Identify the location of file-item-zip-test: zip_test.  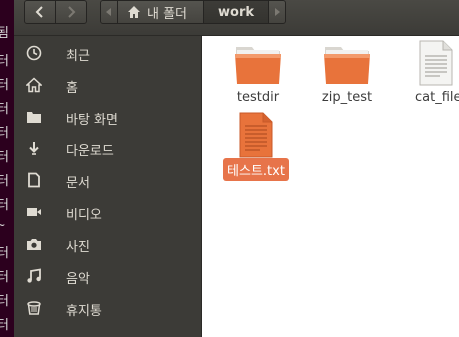
(347, 75).